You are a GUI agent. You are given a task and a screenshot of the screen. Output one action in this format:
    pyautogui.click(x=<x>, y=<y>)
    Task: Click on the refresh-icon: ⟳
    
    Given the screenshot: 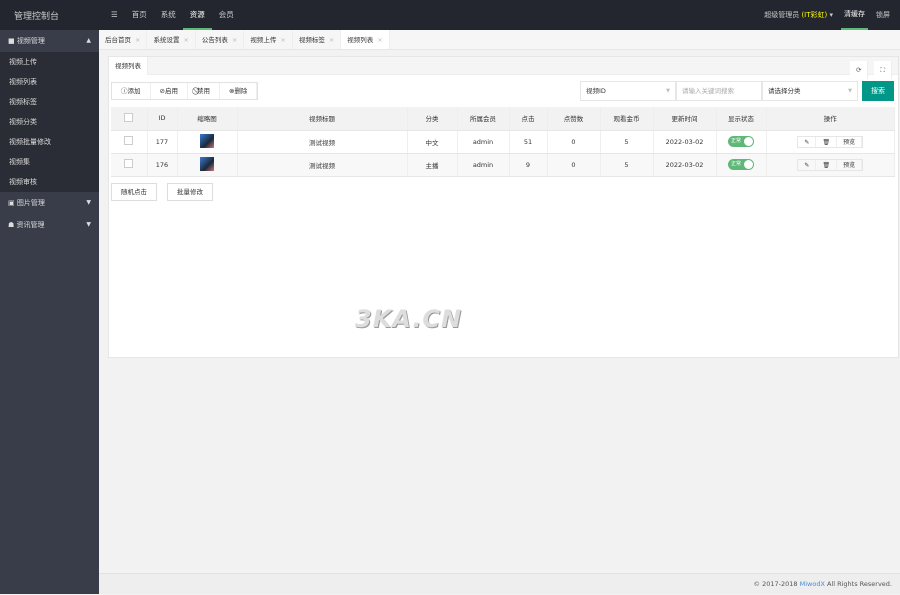 What is the action you would take?
    pyautogui.click(x=859, y=70)
    